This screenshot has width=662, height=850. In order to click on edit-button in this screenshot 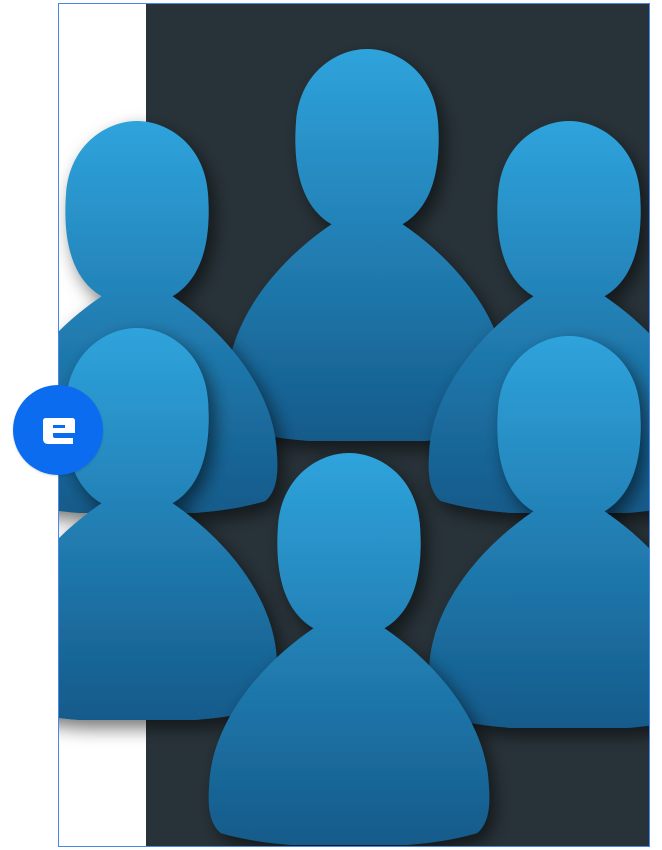, I will do `click(58, 430)`.